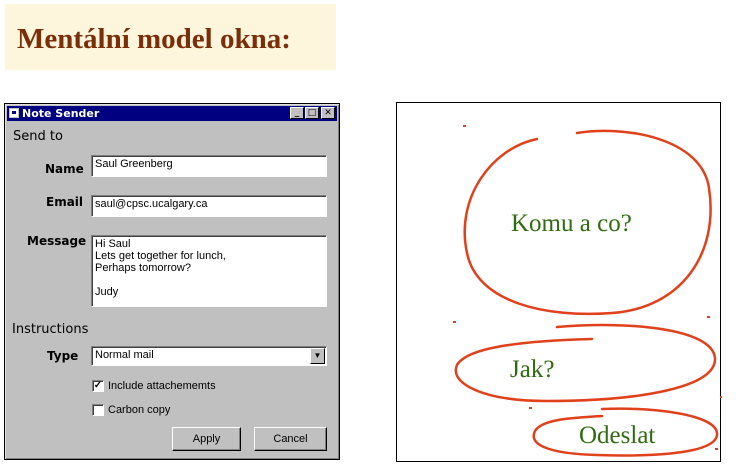 Image resolution: width=744 pixels, height=474 pixels. What do you see at coordinates (172, 113) in the screenshot?
I see `window-titlebar: Note Sender _ □ ✕` at bounding box center [172, 113].